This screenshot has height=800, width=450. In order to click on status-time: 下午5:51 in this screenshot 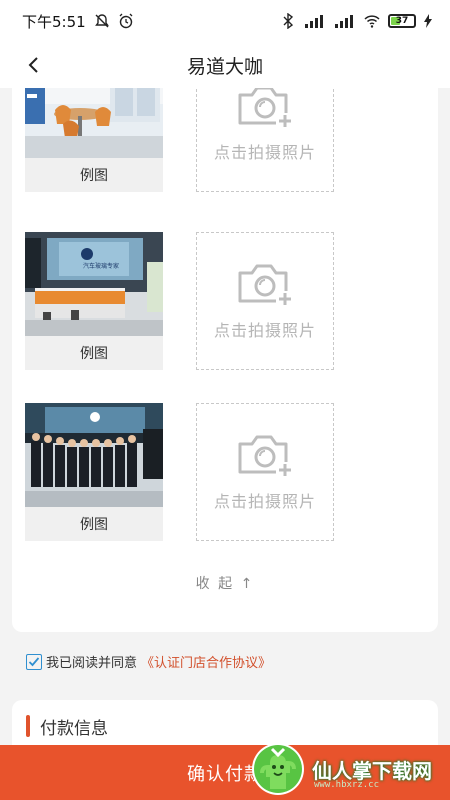, I will do `click(54, 21)`.